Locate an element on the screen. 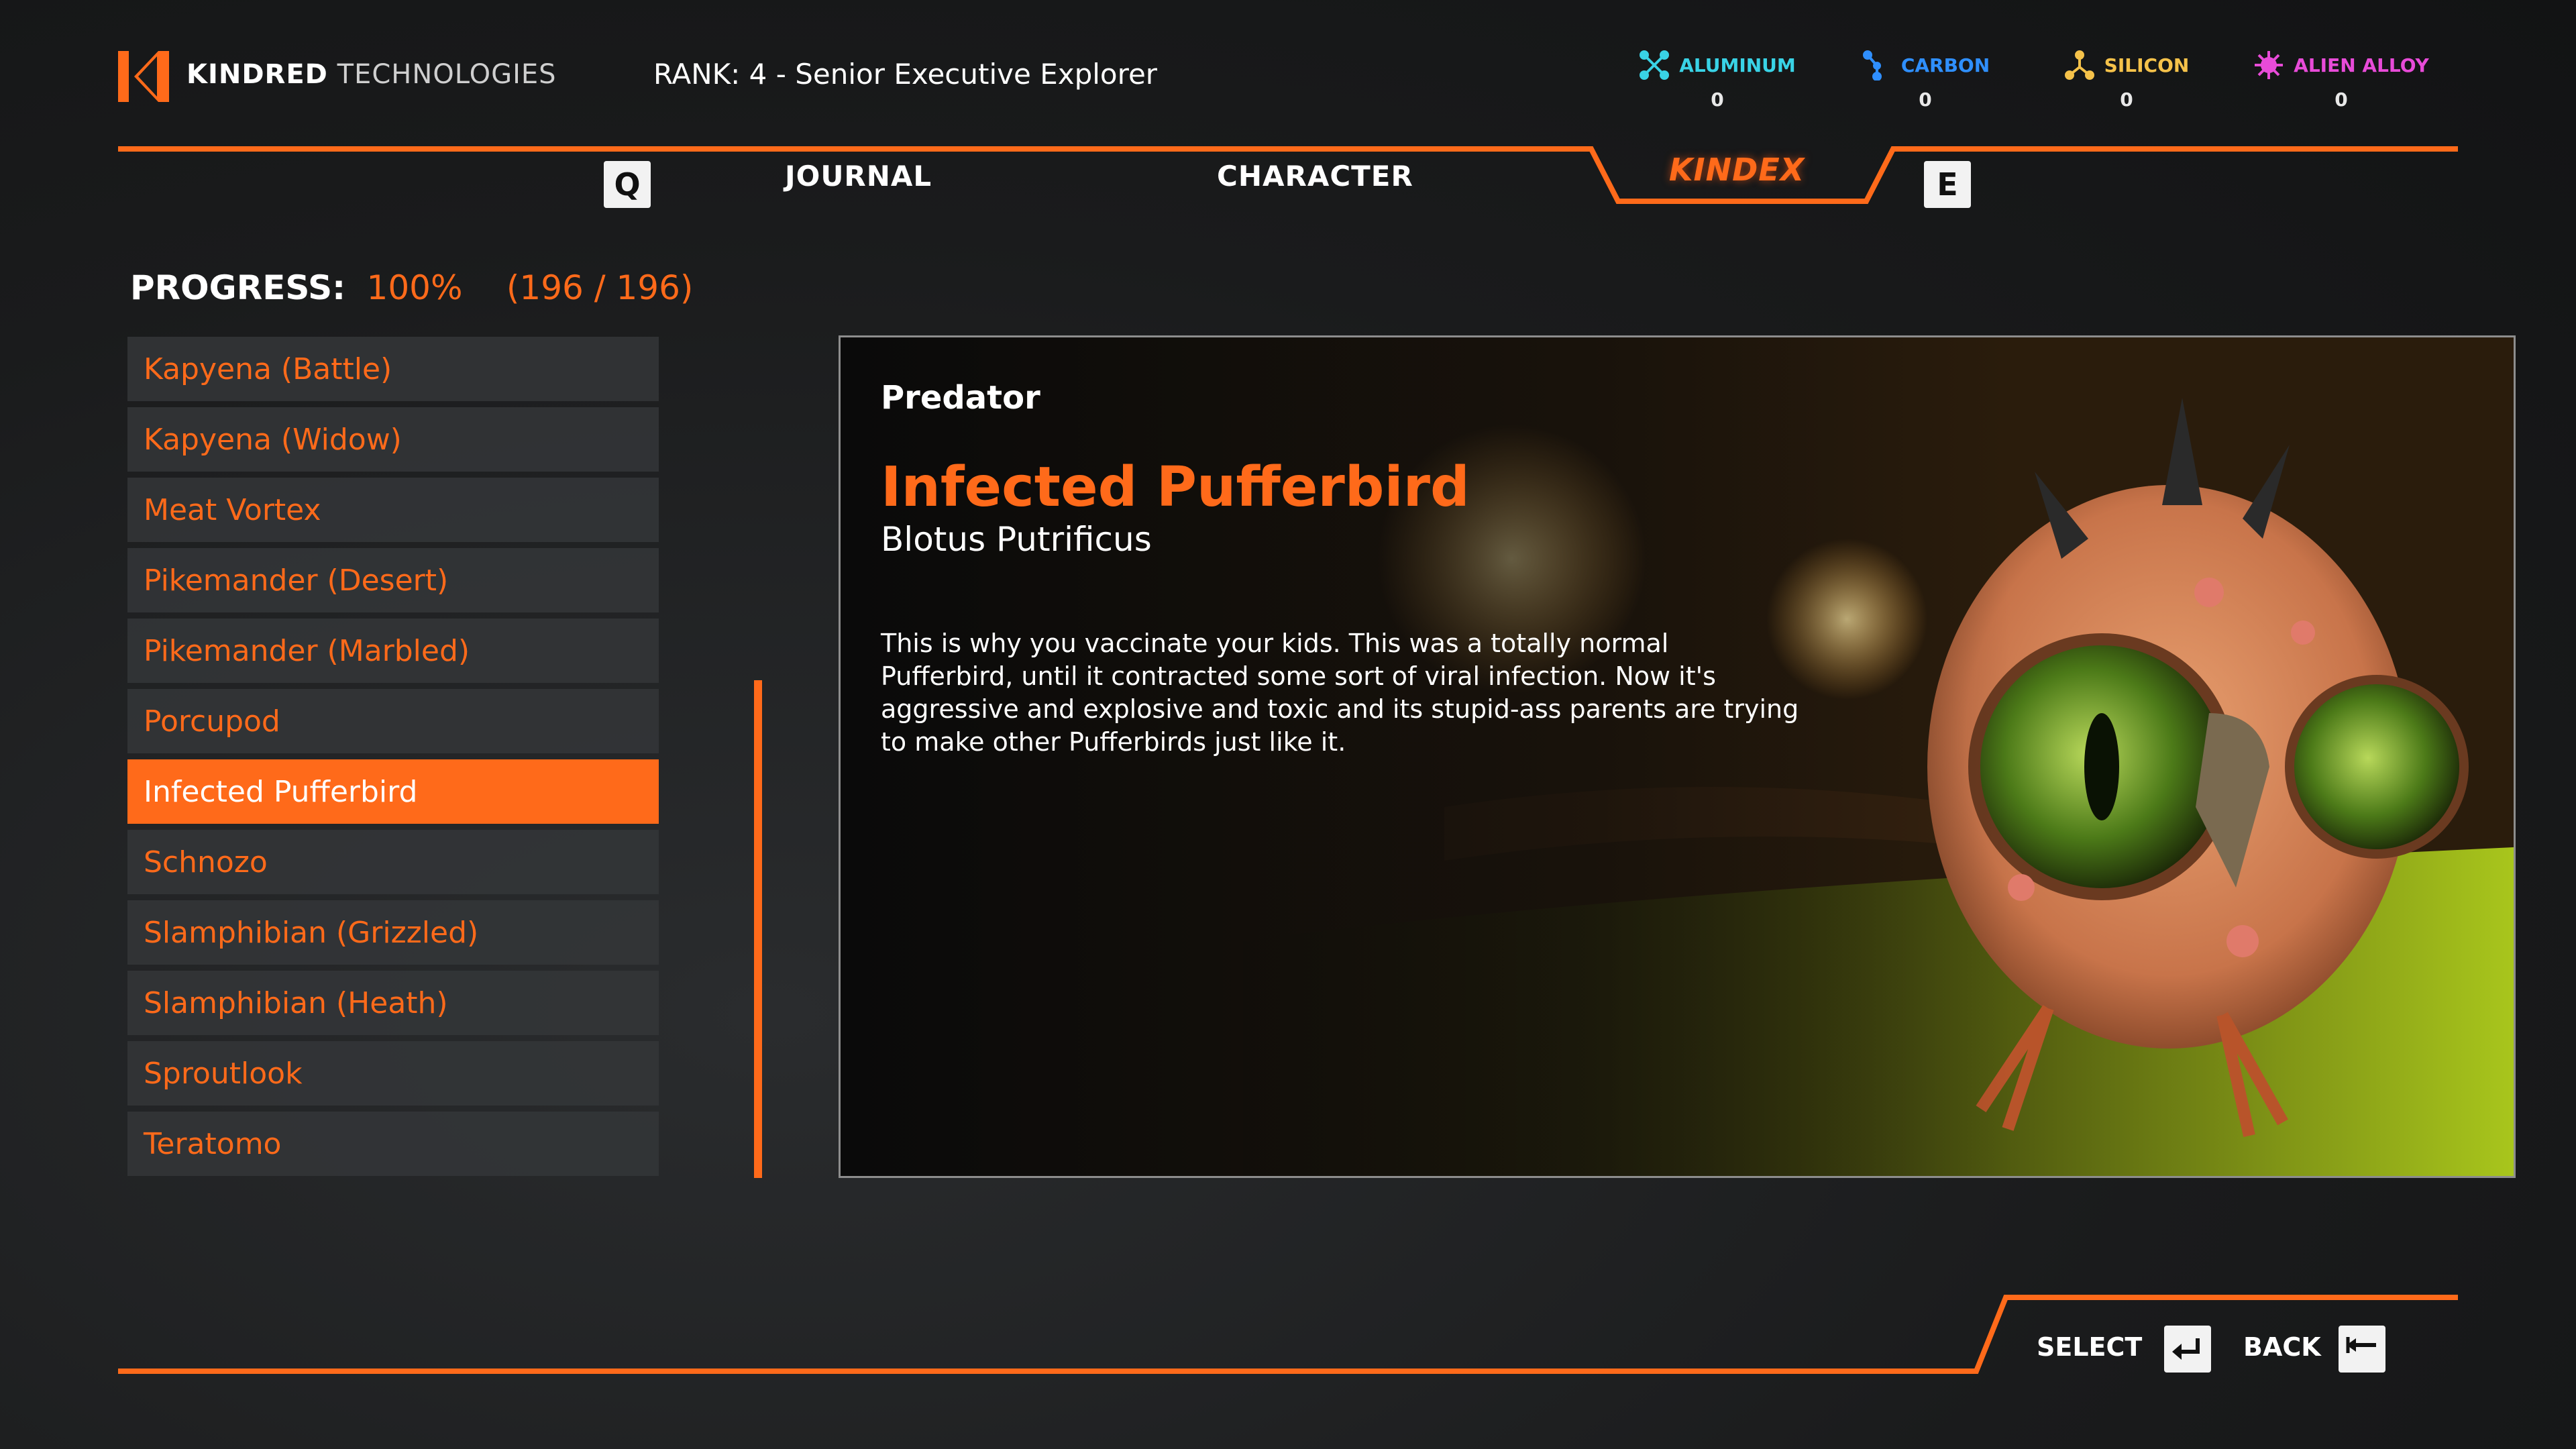  select-label: SELECT is located at coordinates (2090, 1347).